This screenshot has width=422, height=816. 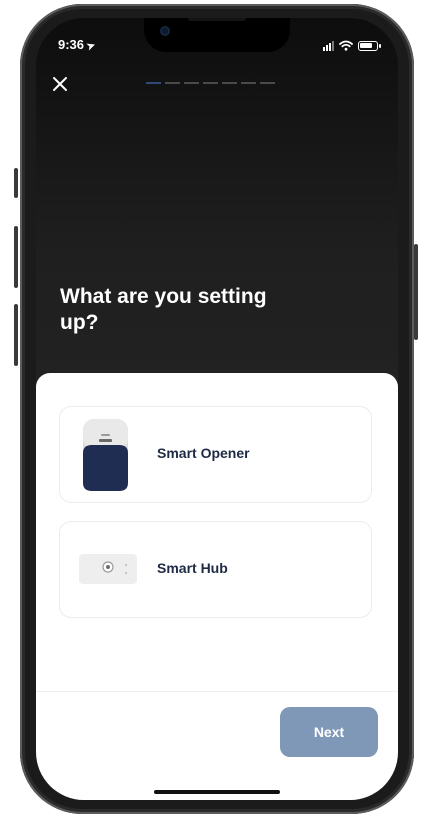 I want to click on option-label: Smart Opener, so click(x=203, y=453).